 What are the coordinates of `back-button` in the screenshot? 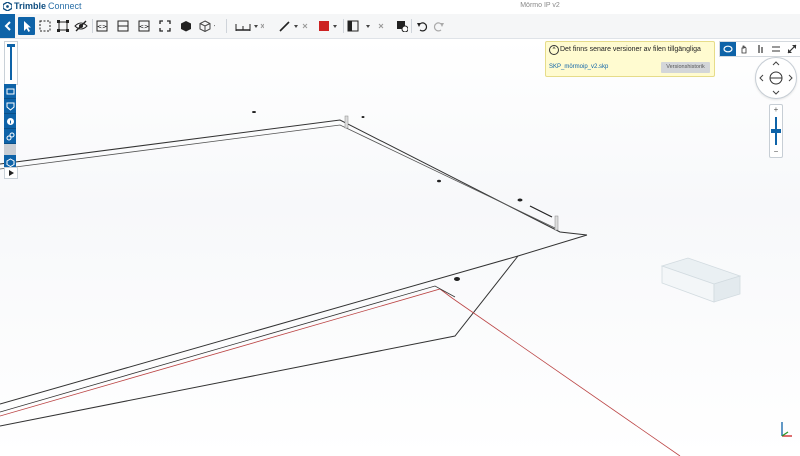 It's located at (7, 26).